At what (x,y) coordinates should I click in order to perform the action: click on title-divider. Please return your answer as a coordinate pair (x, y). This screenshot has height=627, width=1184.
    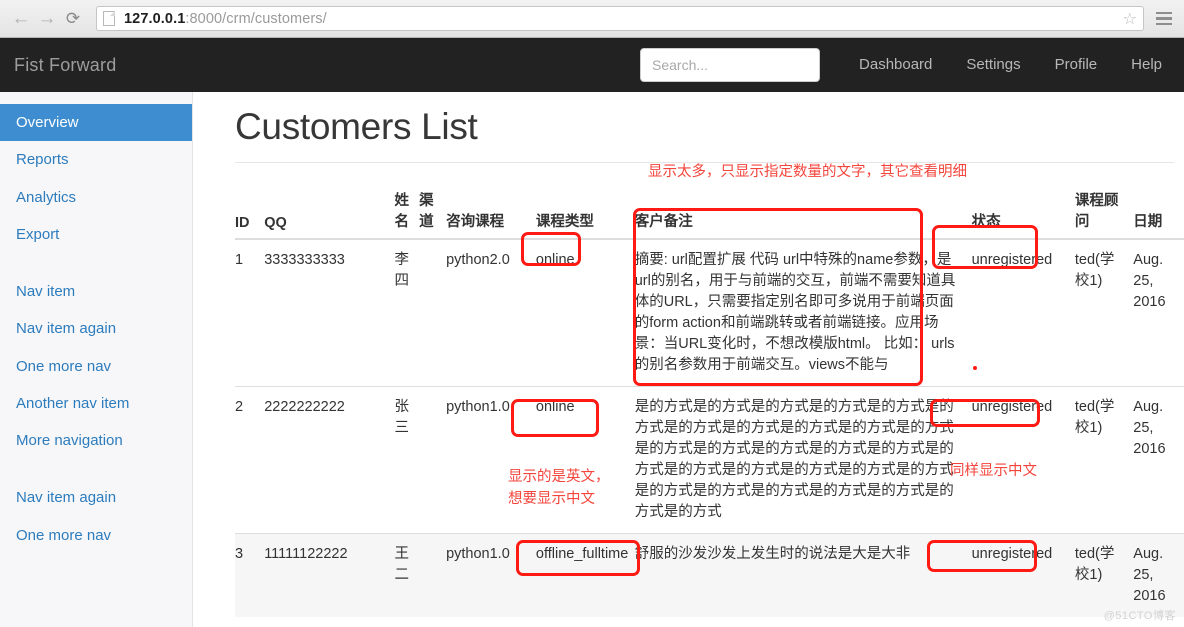
    Looking at the image, I should click on (704, 162).